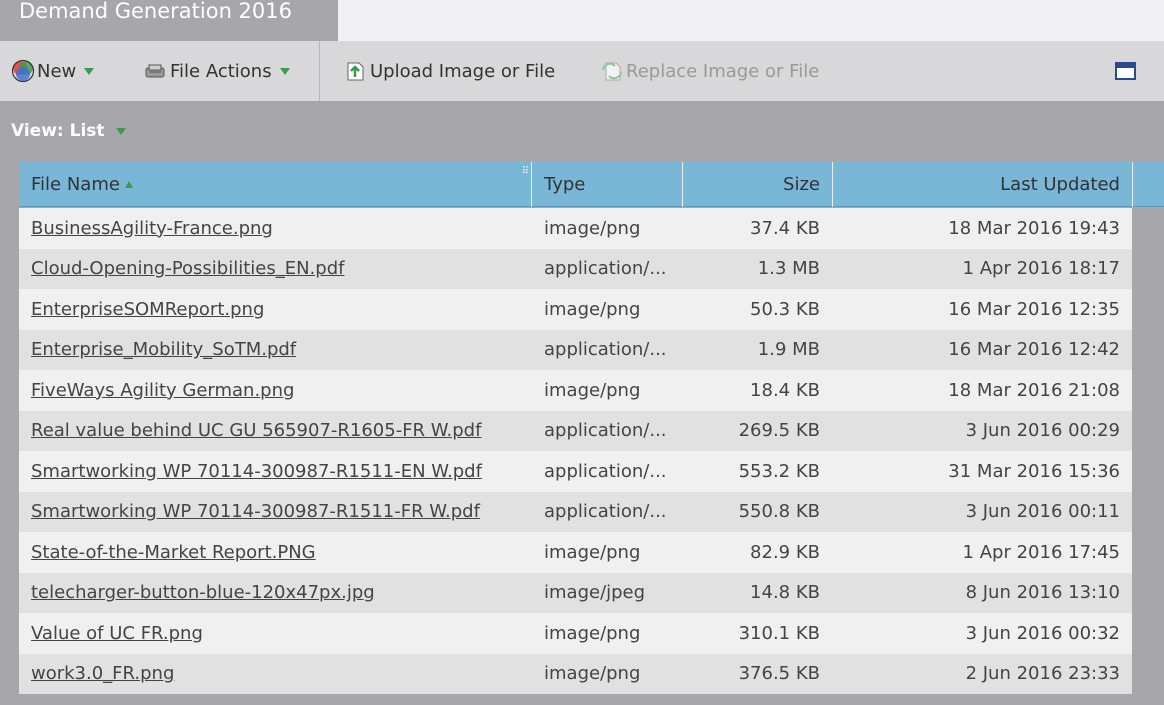 The height and width of the screenshot is (705, 1164). Describe the element at coordinates (565, 184) in the screenshot. I see `column-label: Type` at that location.